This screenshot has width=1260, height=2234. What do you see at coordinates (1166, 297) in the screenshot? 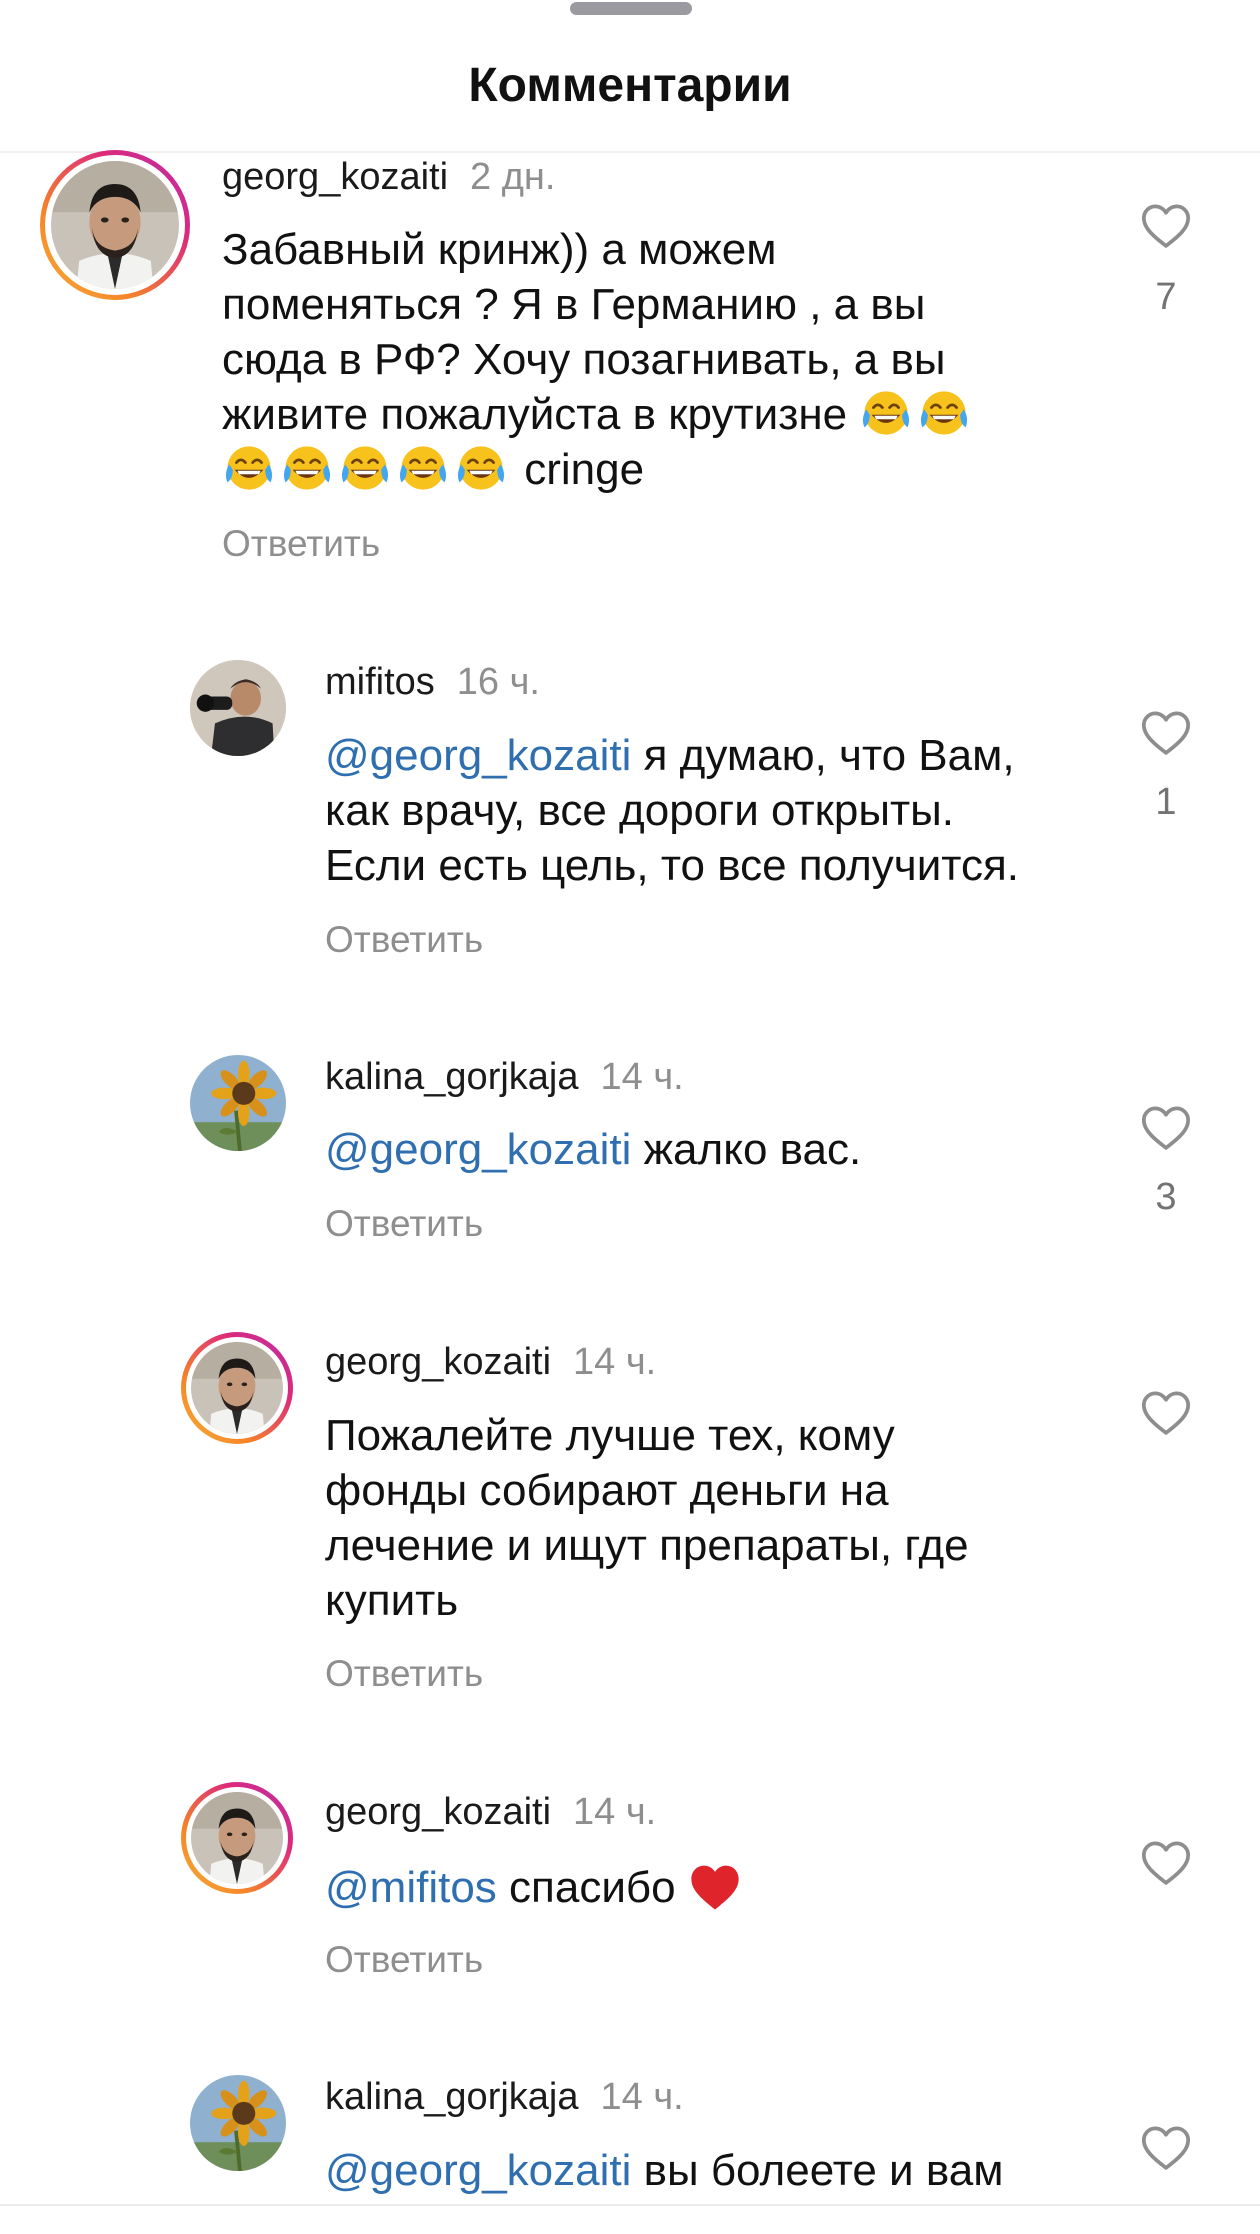
I see `like-count: 7` at bounding box center [1166, 297].